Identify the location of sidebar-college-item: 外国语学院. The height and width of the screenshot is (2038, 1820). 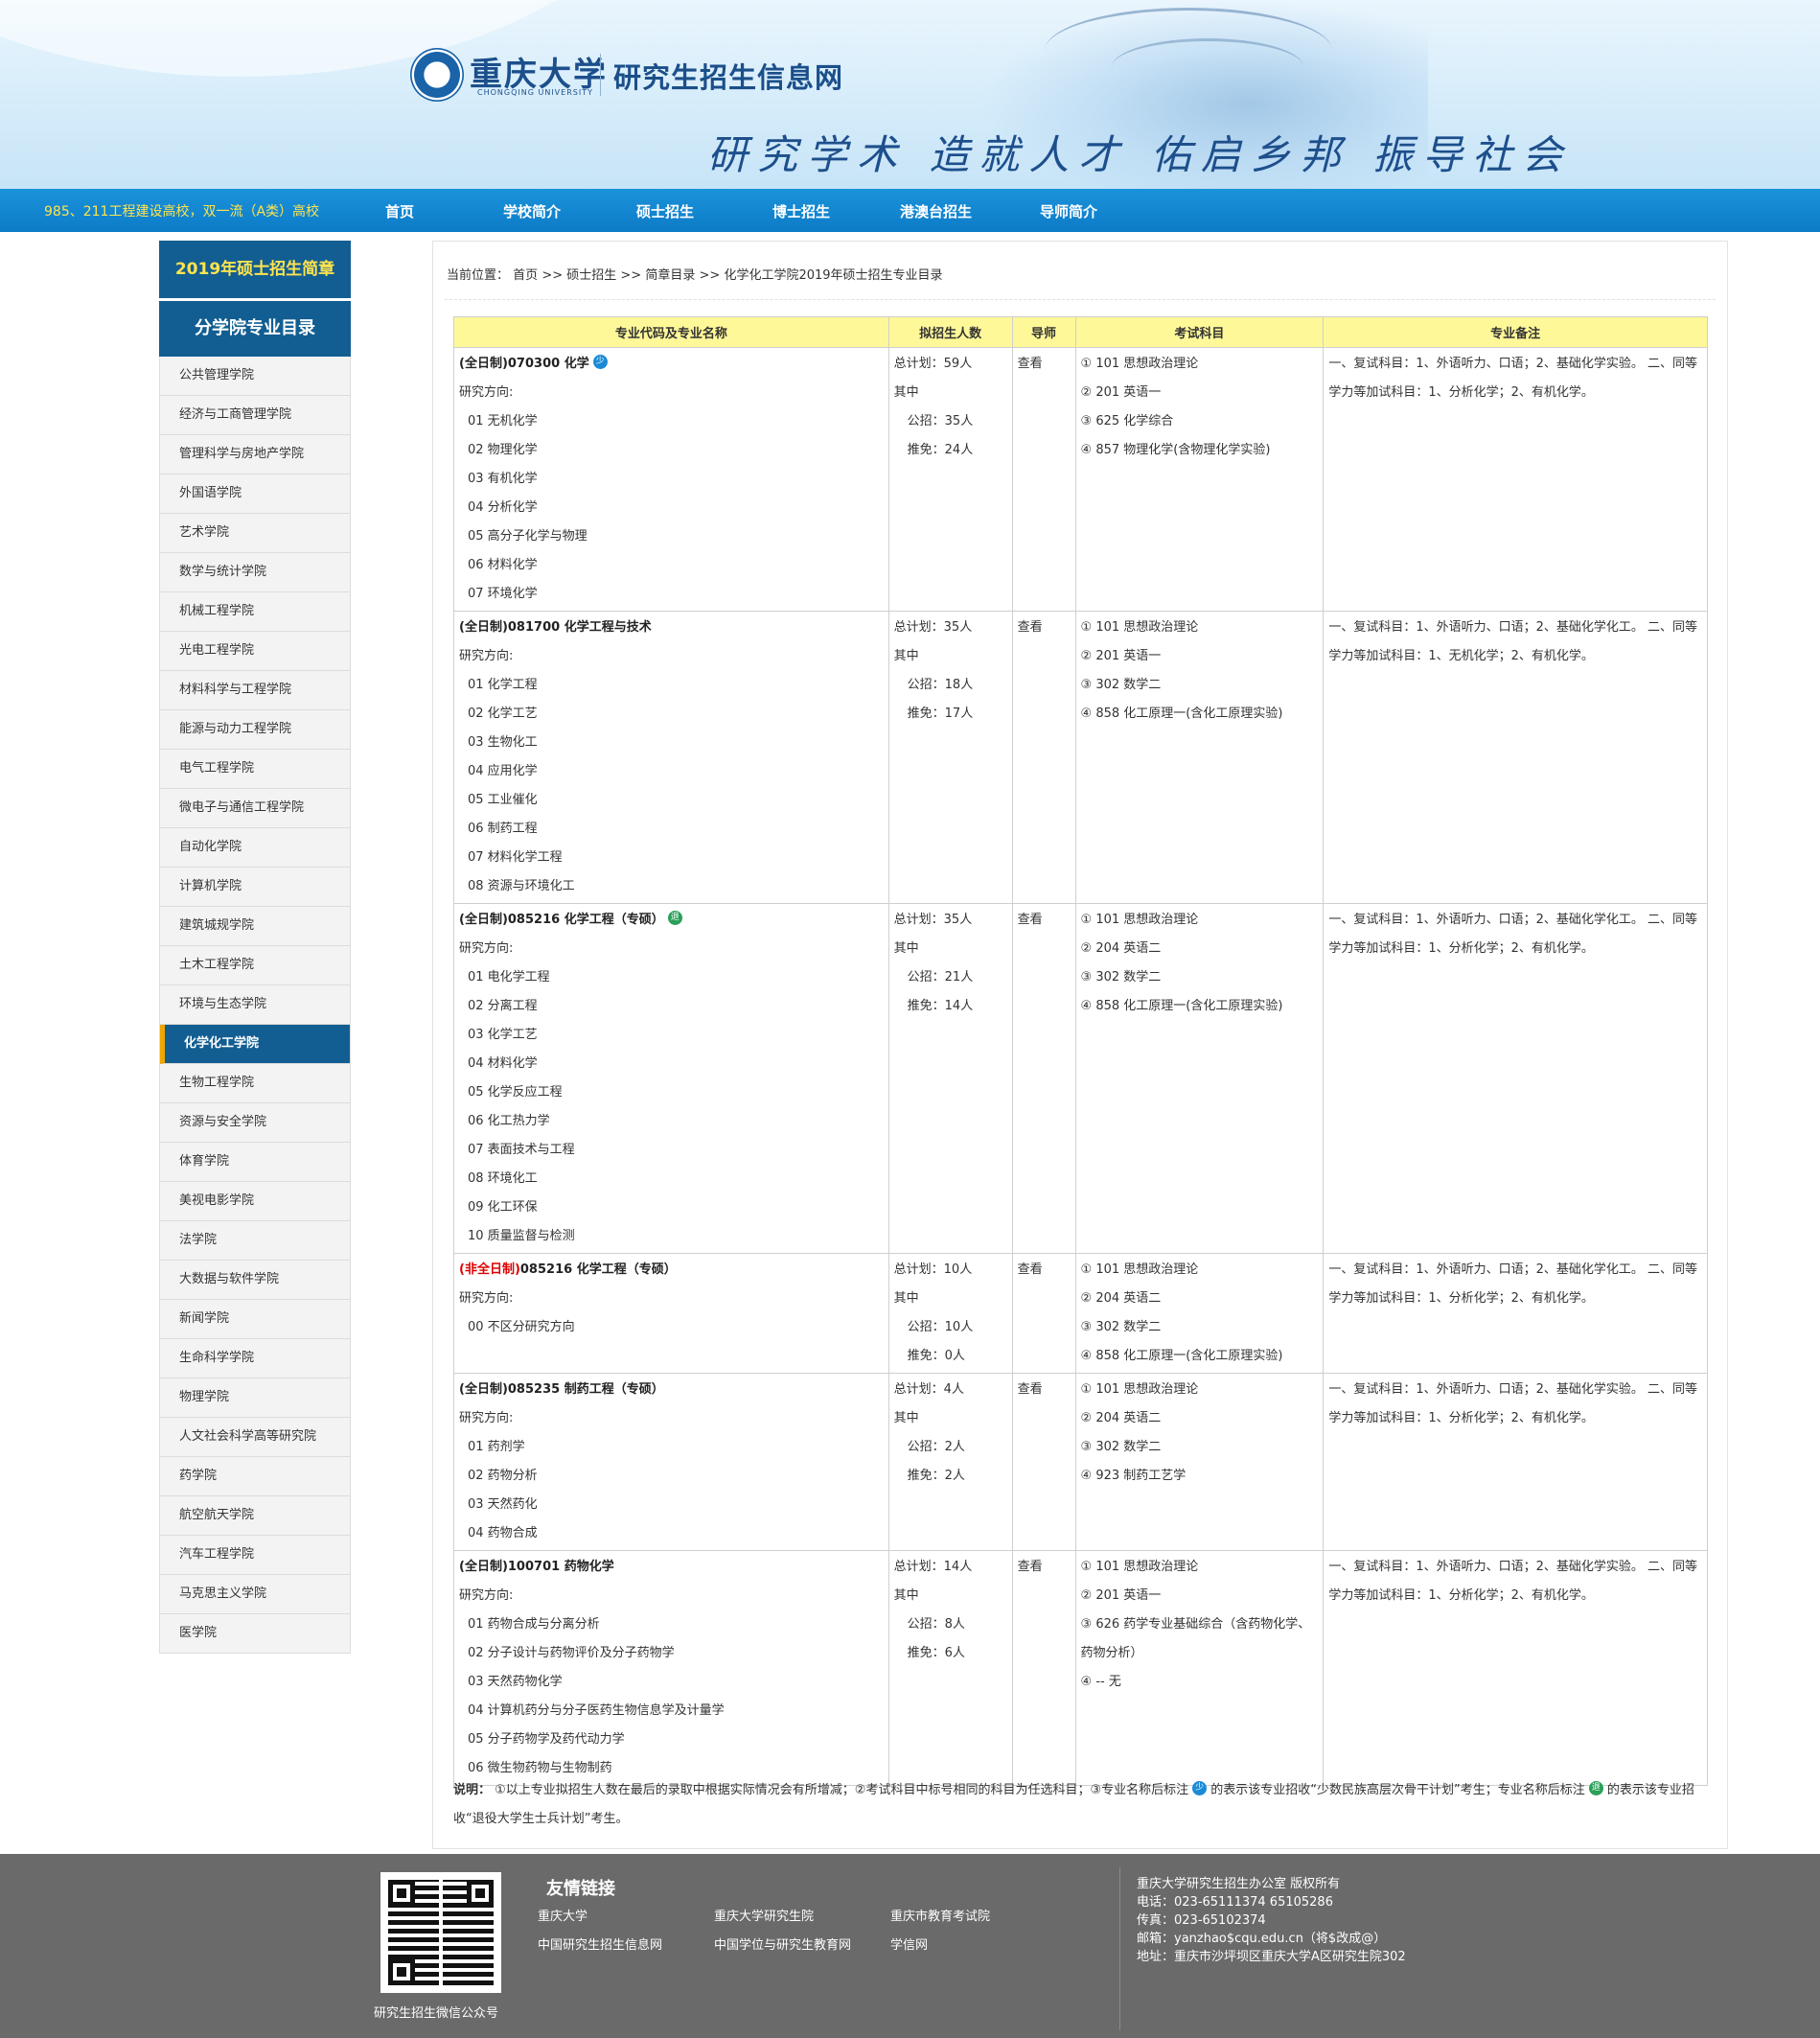
(255, 495).